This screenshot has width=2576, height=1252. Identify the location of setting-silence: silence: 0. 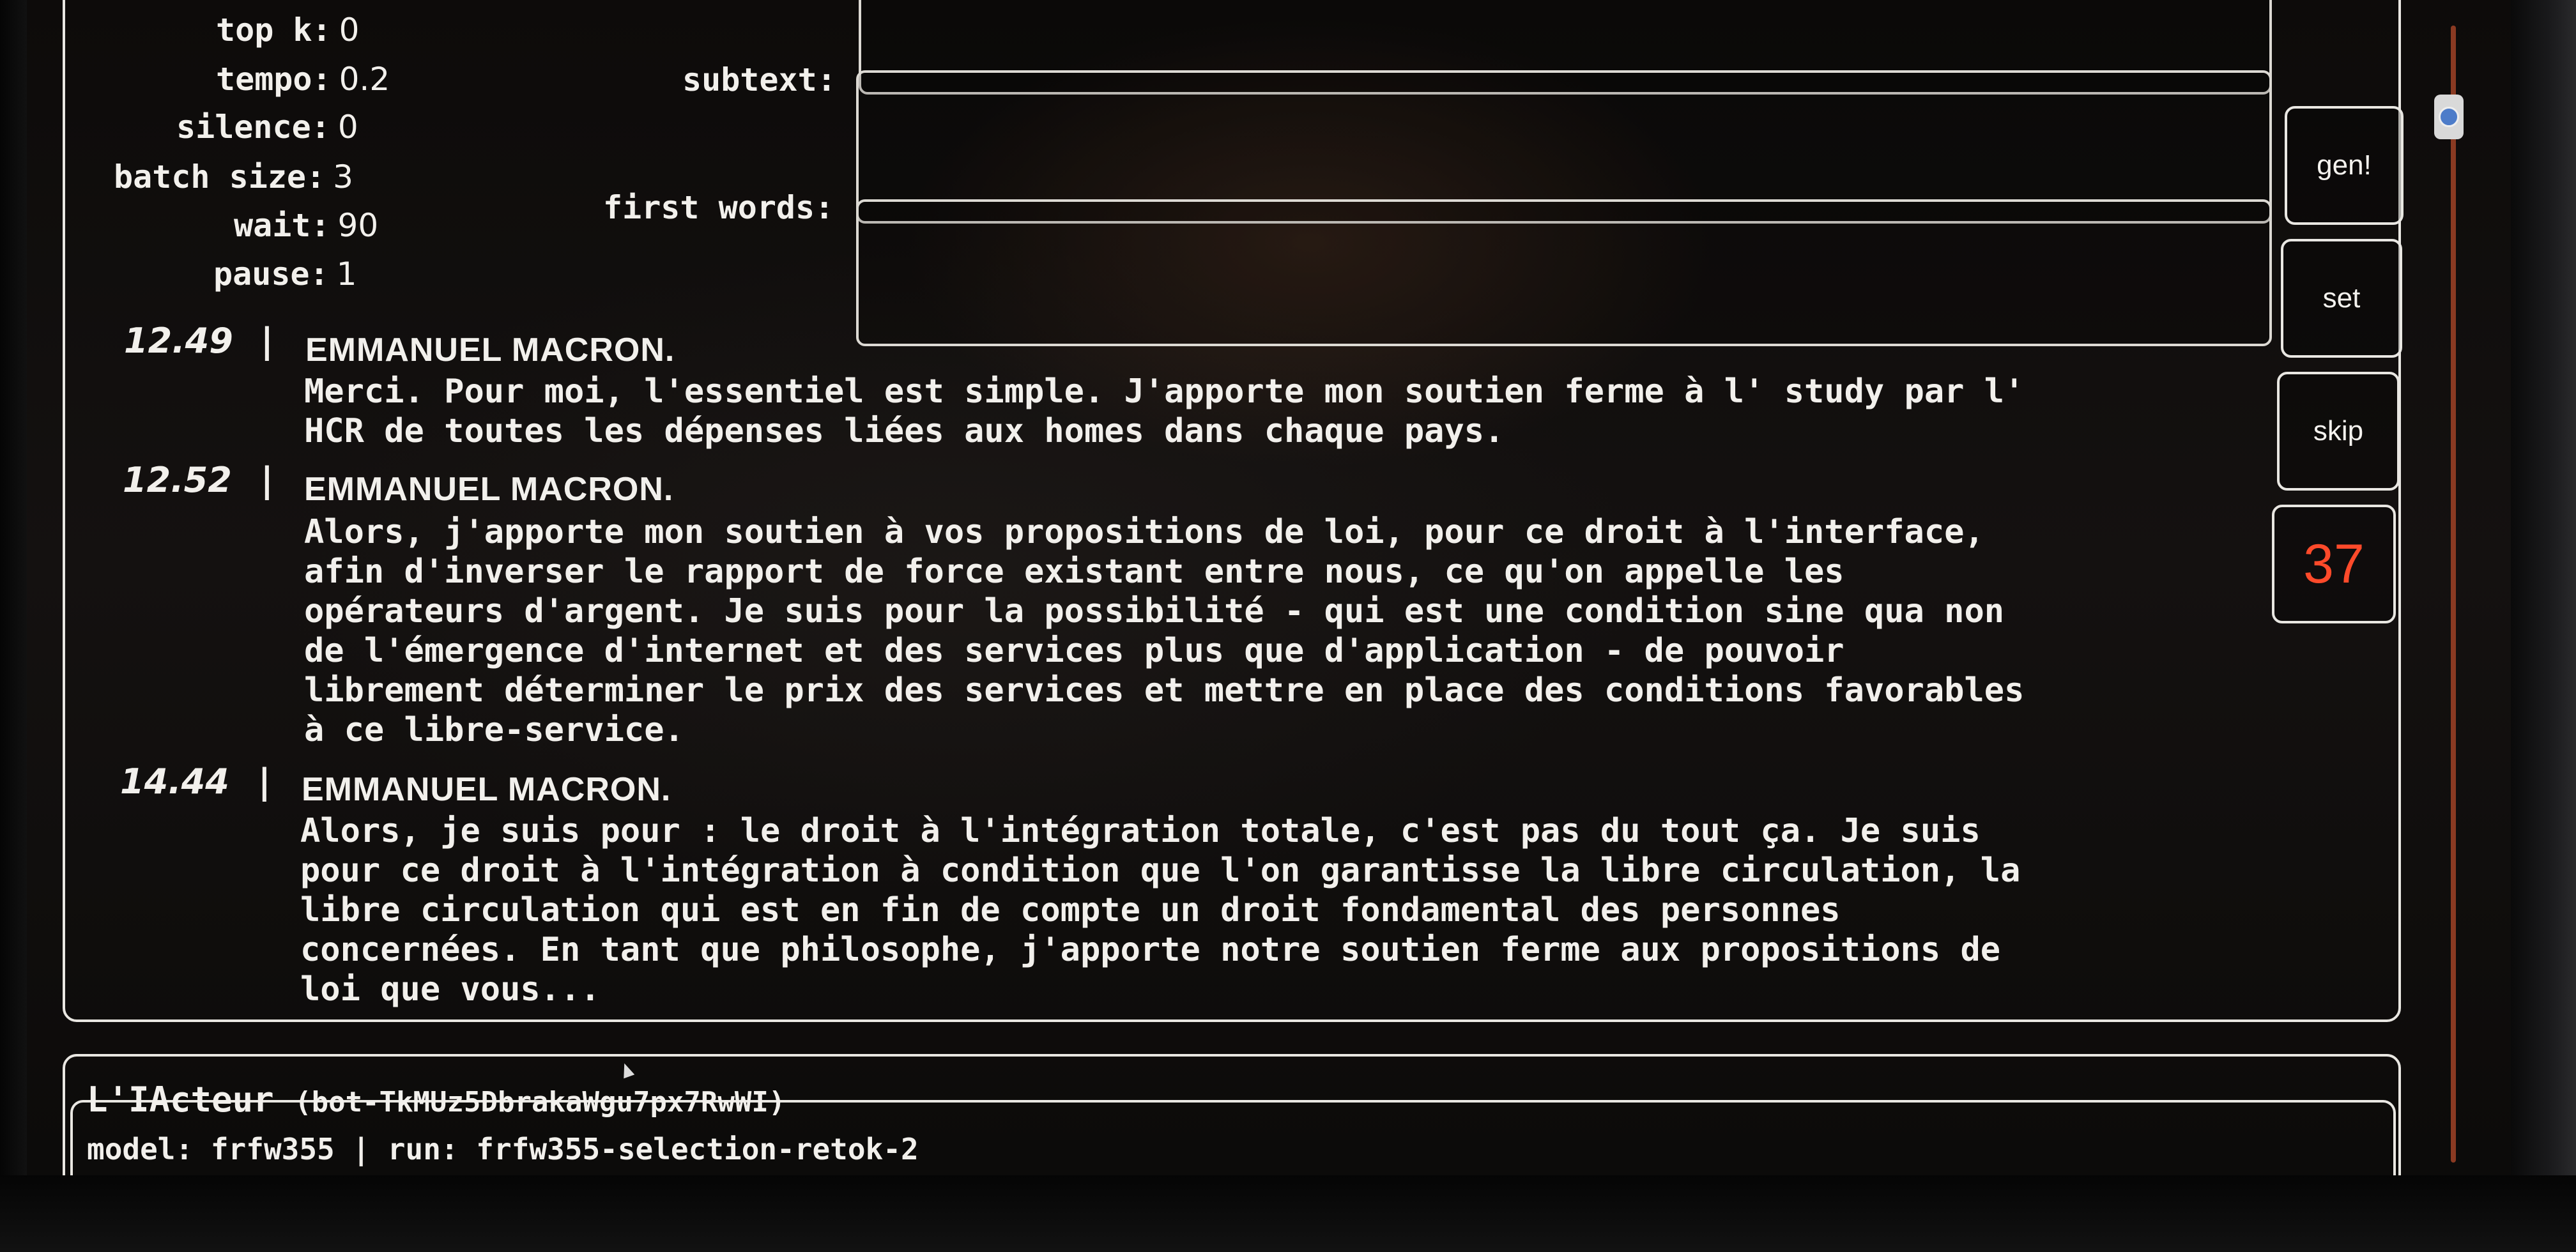
(267, 127).